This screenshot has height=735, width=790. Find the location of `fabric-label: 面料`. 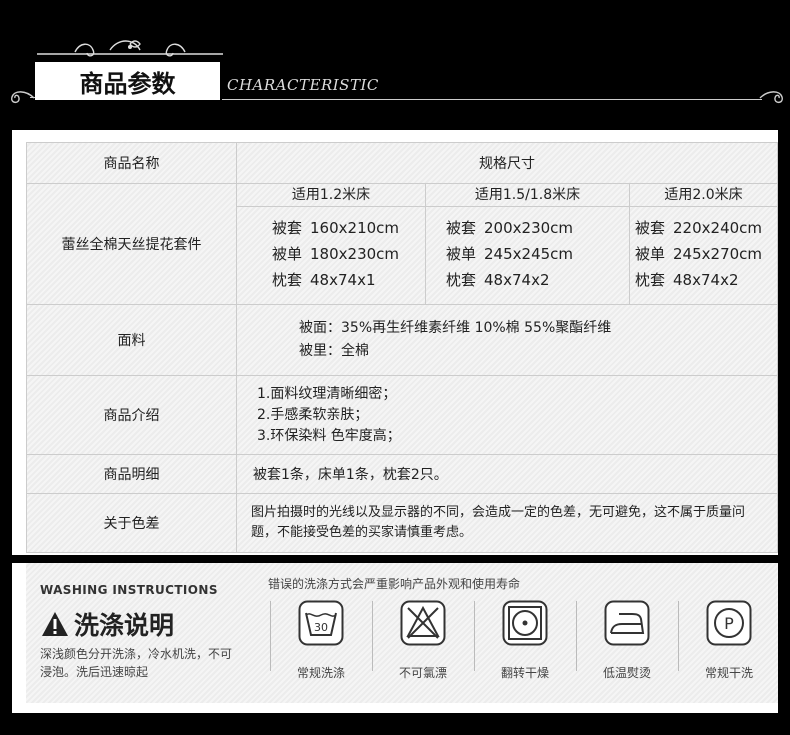

fabric-label: 面料 is located at coordinates (131, 340).